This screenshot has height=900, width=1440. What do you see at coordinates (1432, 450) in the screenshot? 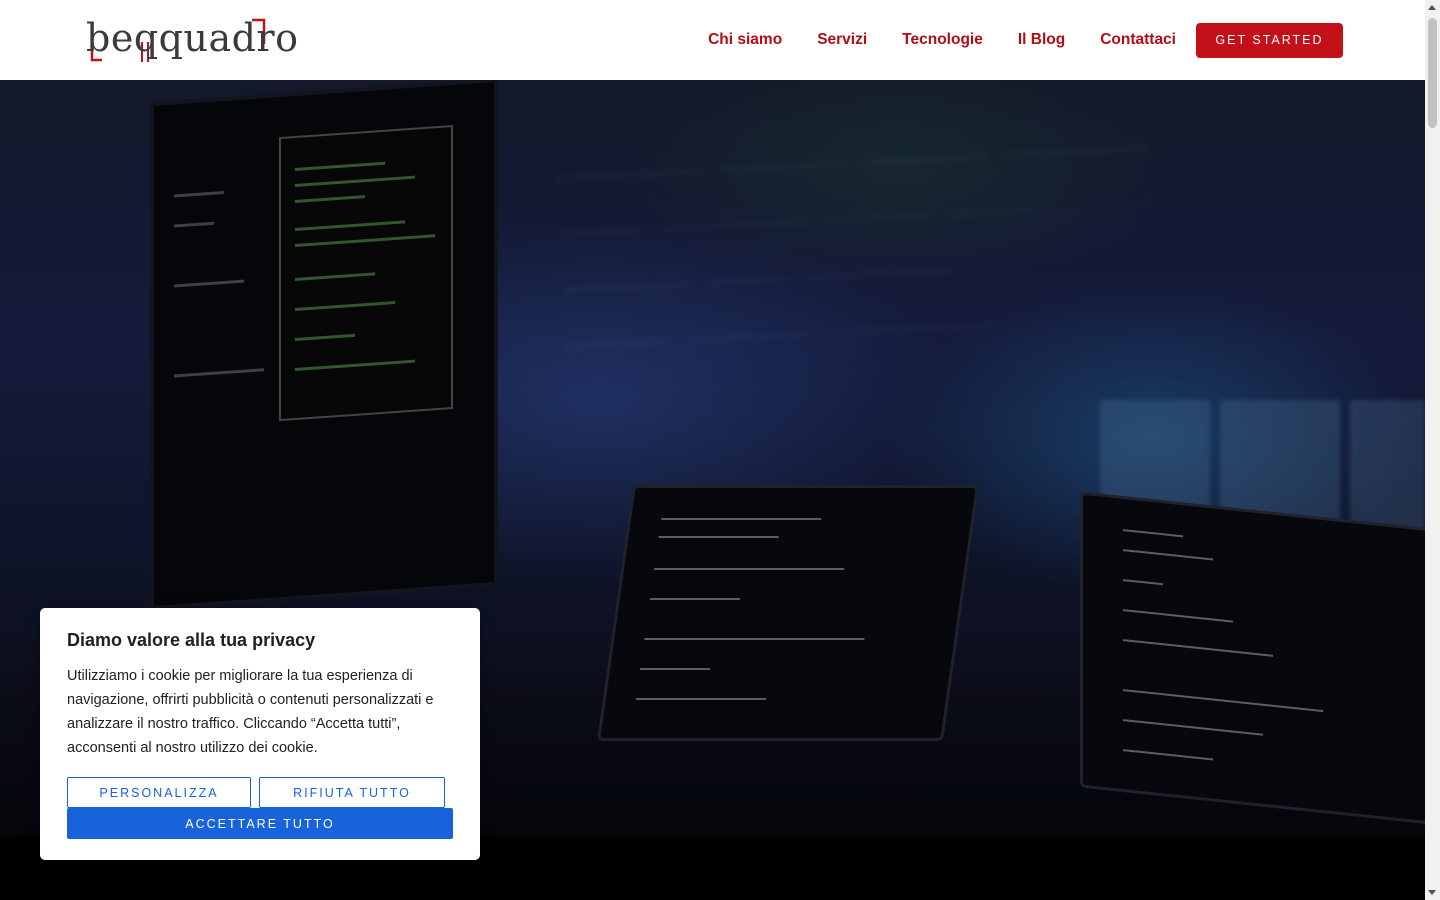
I see `page-scrollbar` at bounding box center [1432, 450].